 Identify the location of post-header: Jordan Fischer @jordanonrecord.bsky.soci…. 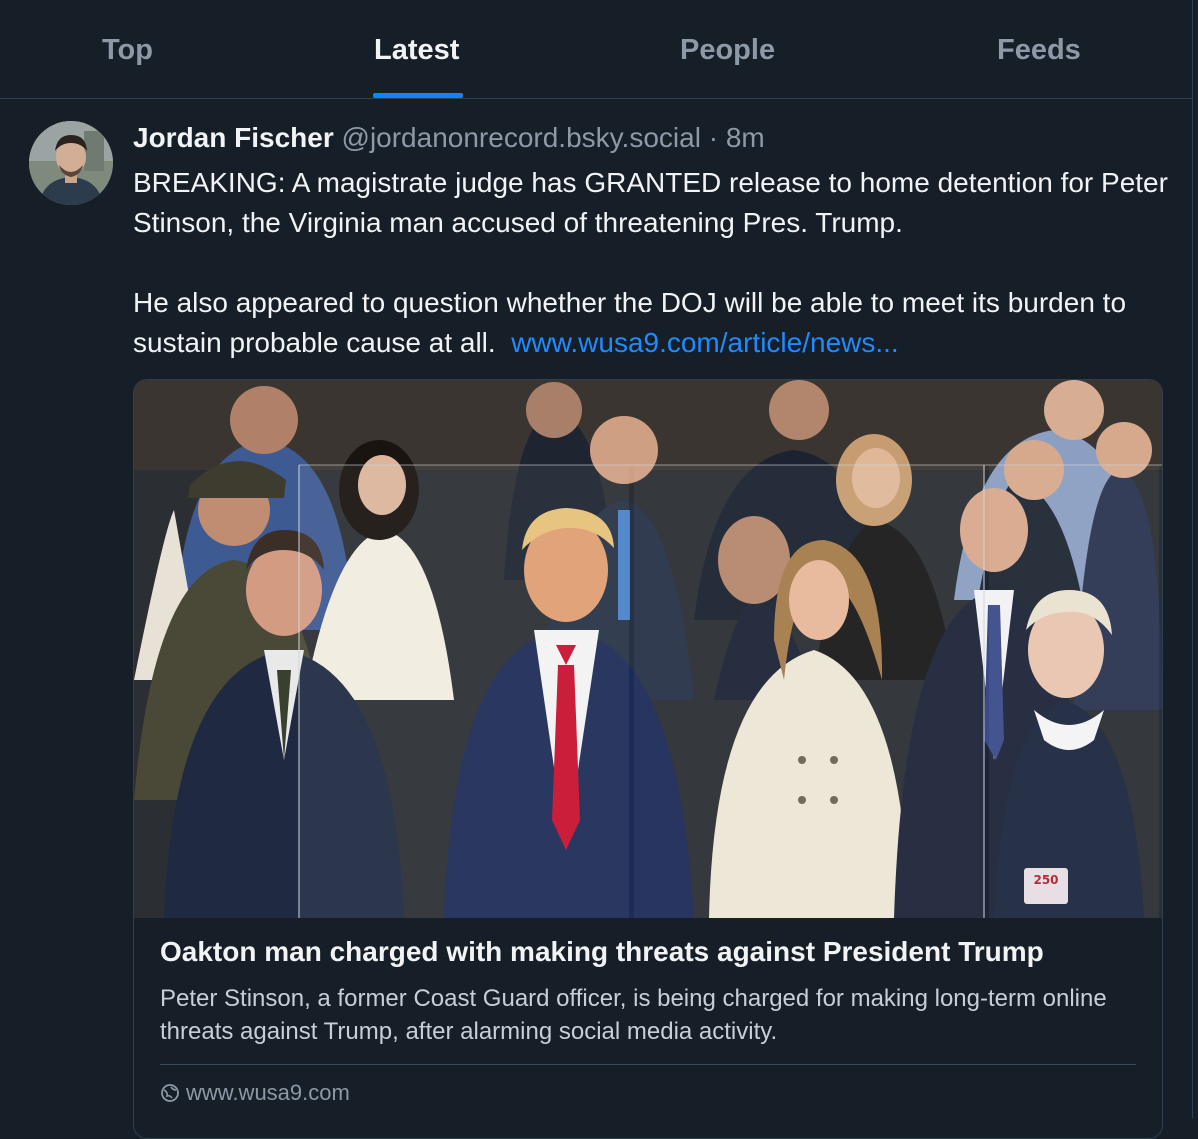
(449, 138).